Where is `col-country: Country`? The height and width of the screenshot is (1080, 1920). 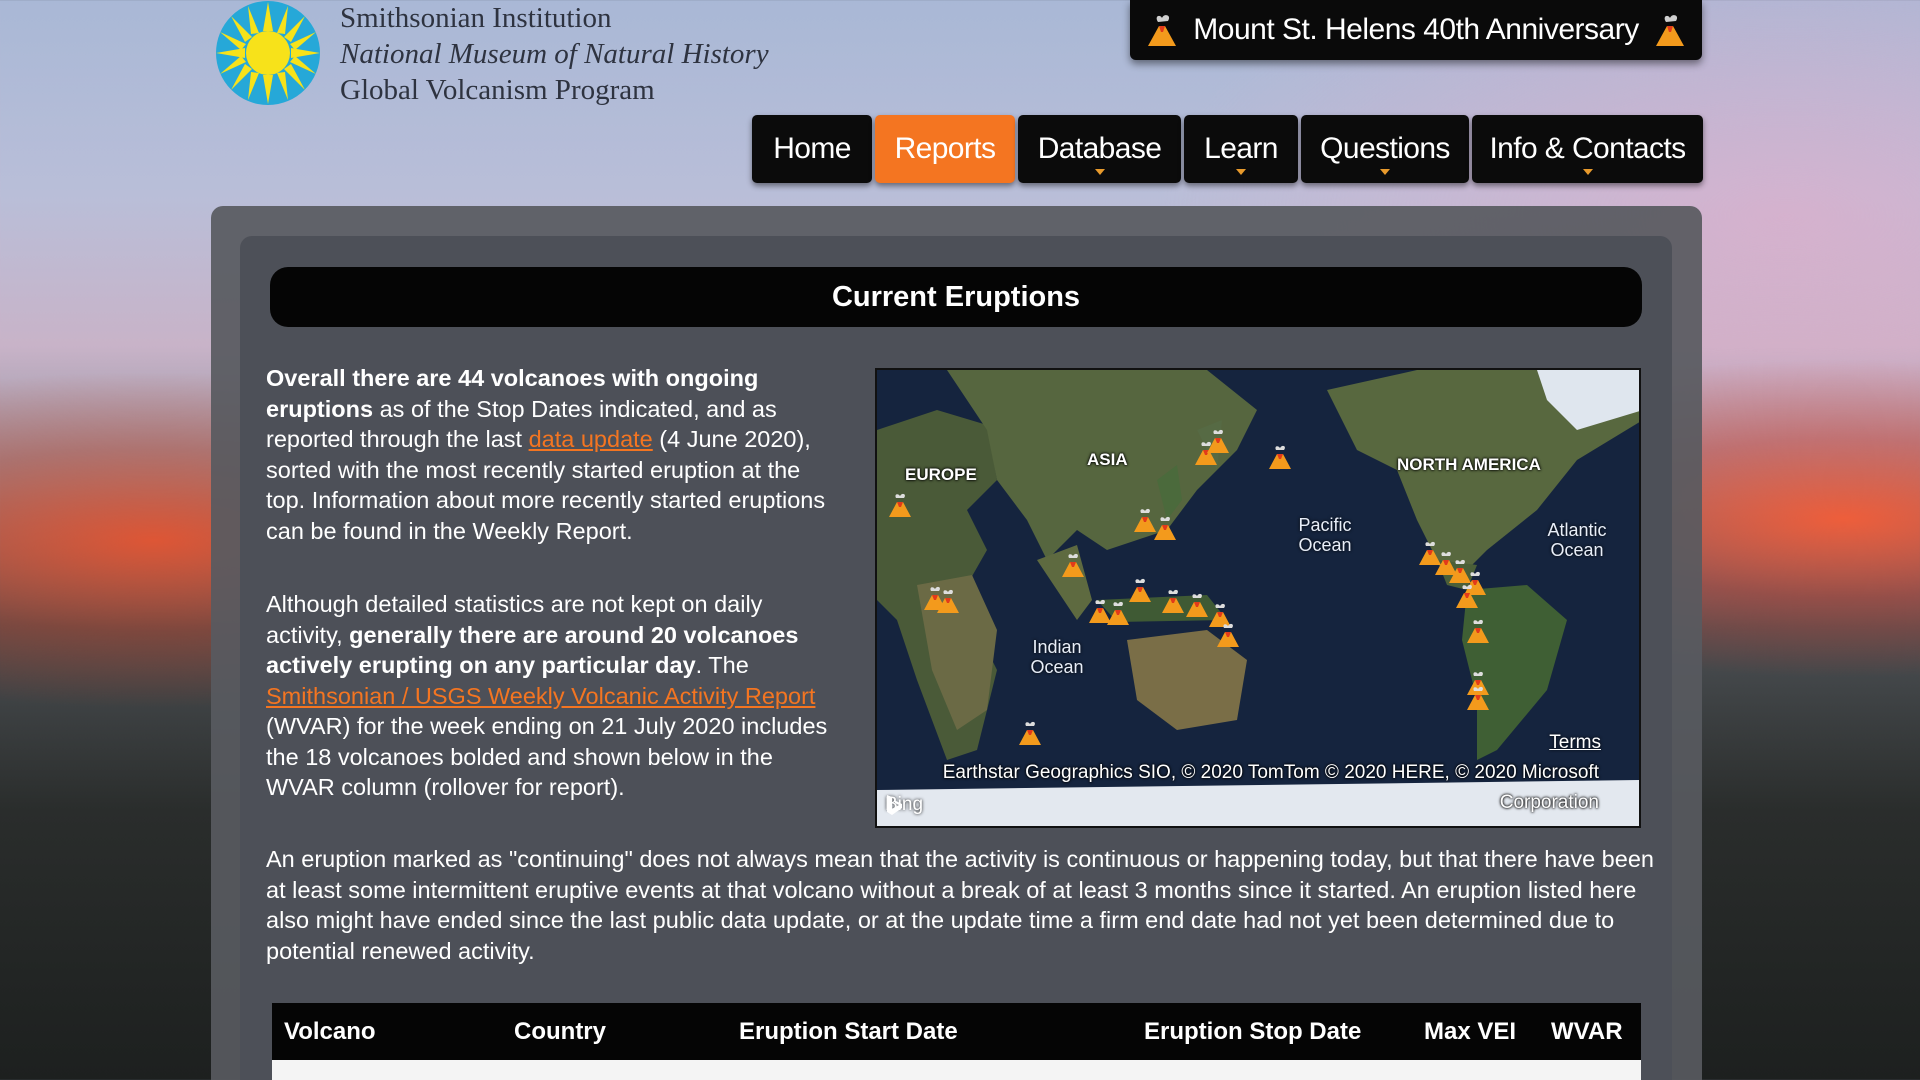
col-country: Country is located at coordinates (560, 1032).